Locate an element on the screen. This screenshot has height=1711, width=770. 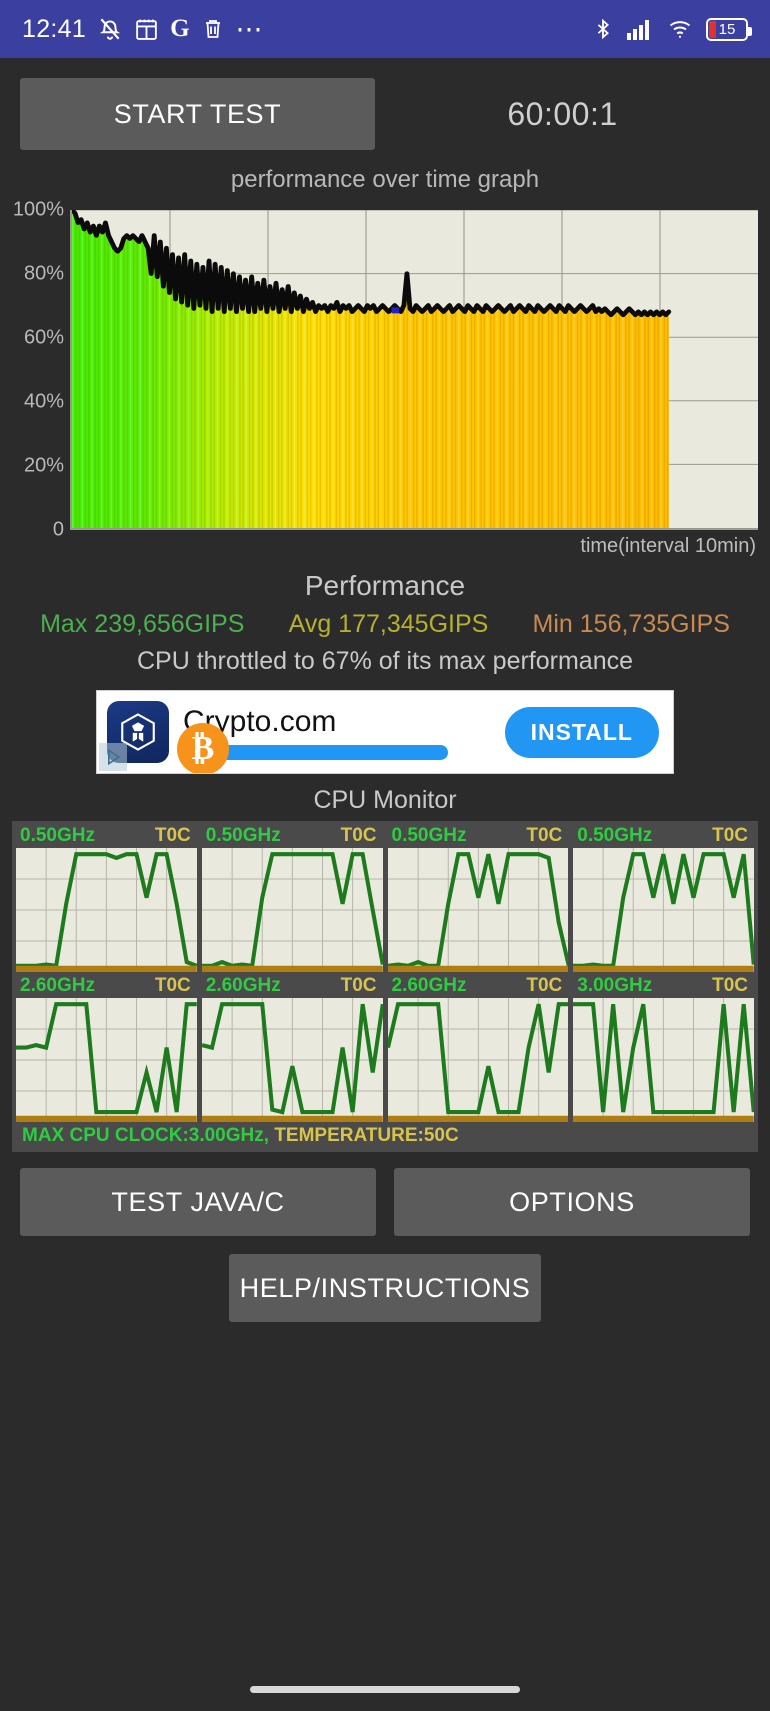
cpu-core-3-graph is located at coordinates (478, 910).